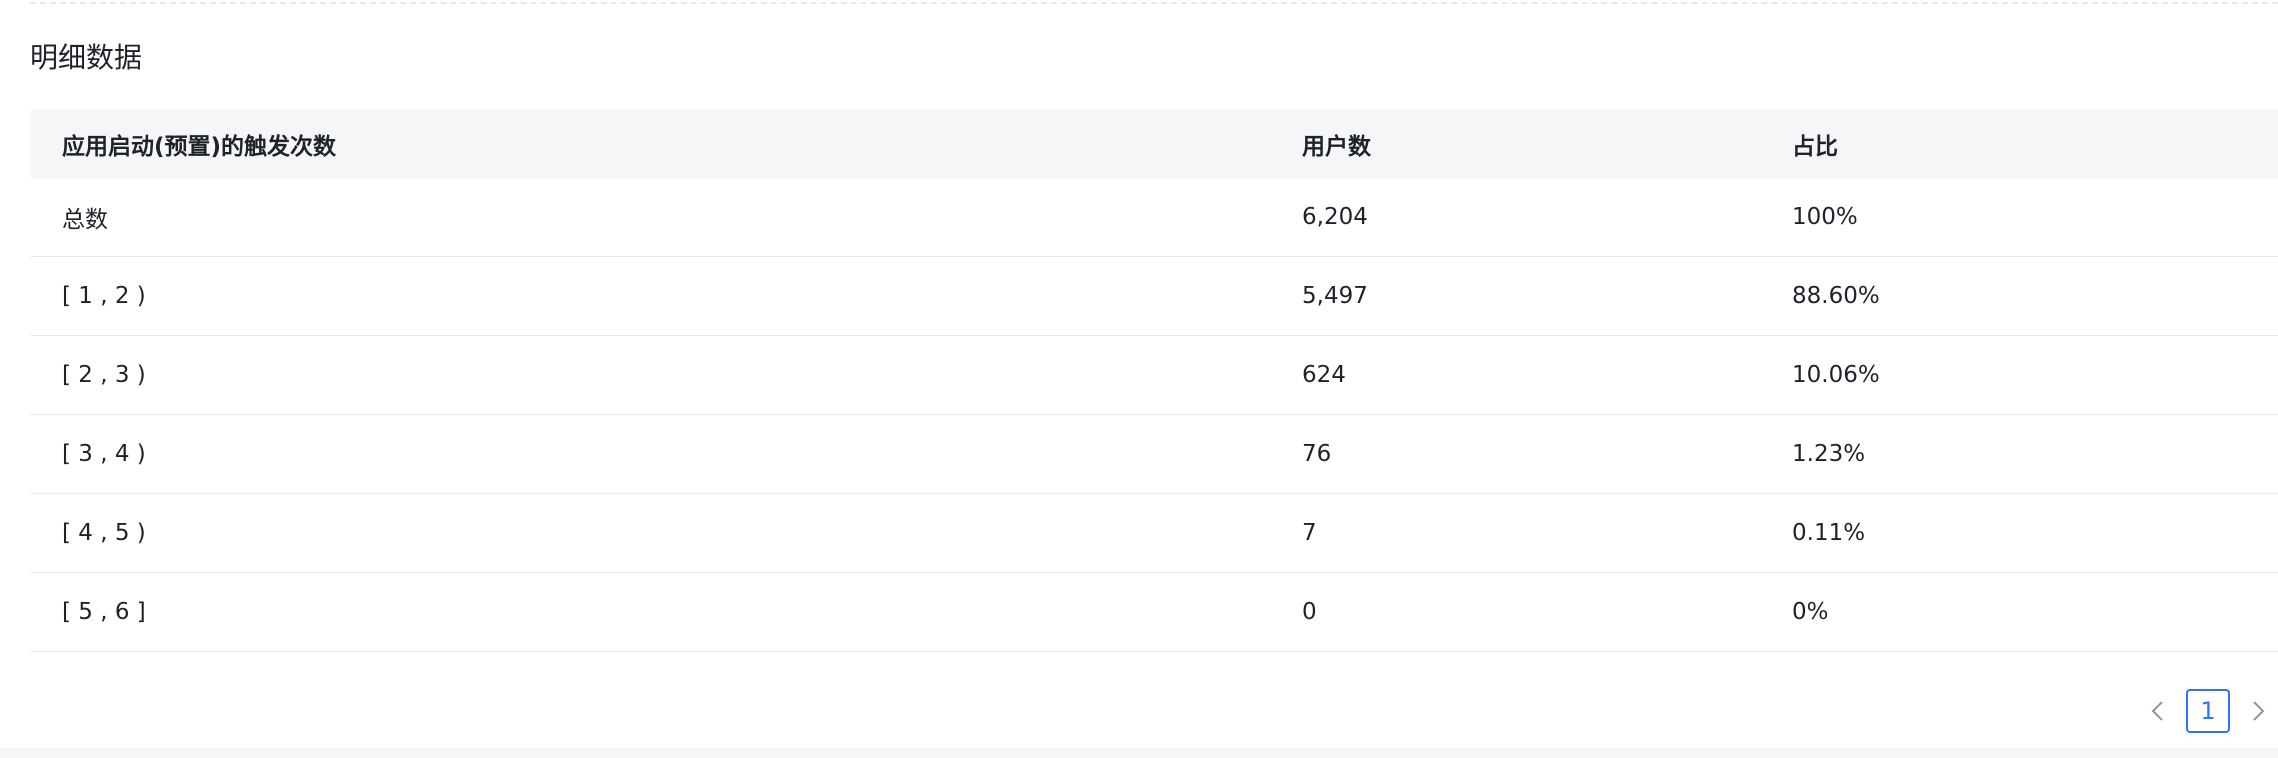  I want to click on row-ratio: 0%, so click(1810, 612).